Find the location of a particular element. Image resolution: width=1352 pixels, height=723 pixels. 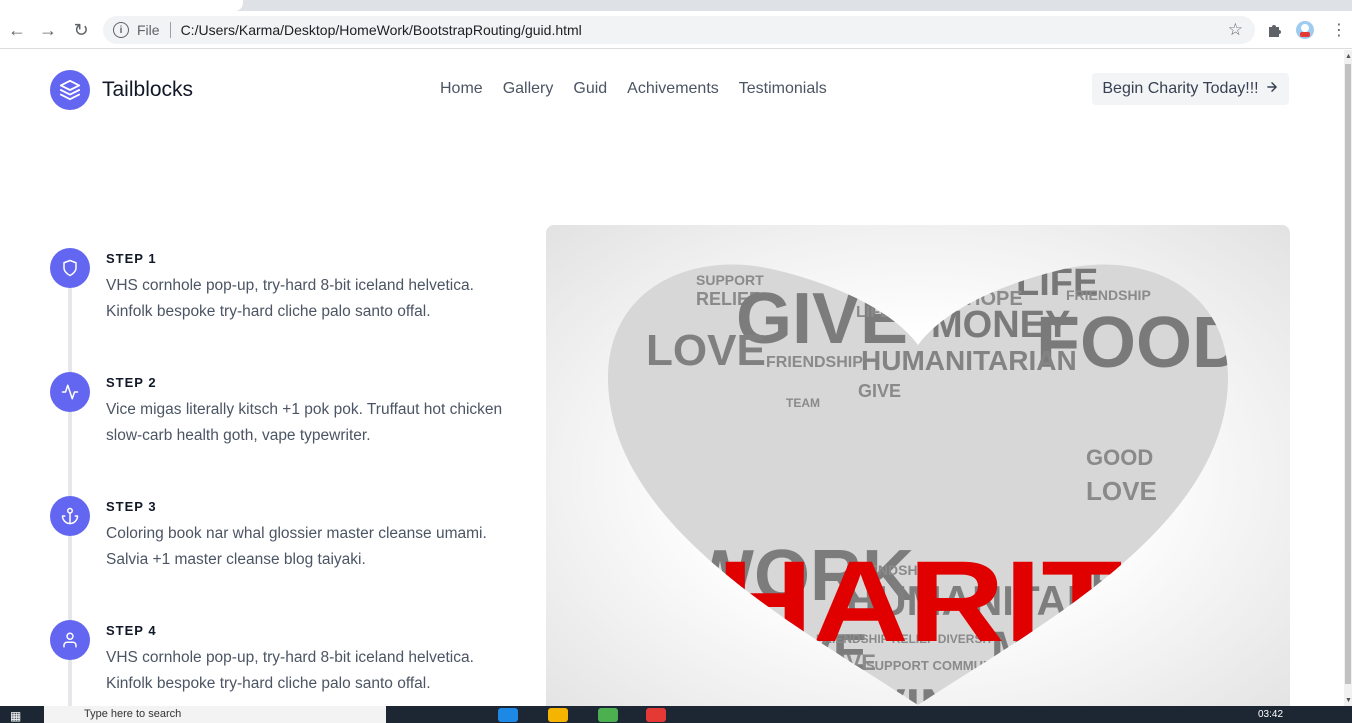

cloud-word: LIFE is located at coordinates (873, 312).